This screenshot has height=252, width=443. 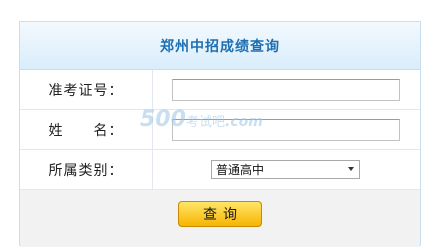 I want to click on chevron-down-icon, so click(x=351, y=169).